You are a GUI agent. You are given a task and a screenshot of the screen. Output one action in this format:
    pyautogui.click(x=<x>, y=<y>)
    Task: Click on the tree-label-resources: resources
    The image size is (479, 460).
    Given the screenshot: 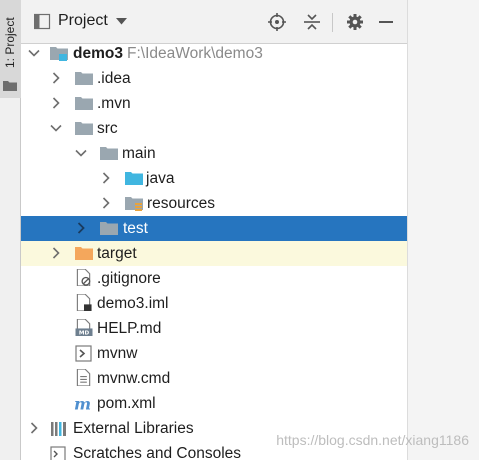 What is the action you would take?
    pyautogui.click(x=181, y=203)
    